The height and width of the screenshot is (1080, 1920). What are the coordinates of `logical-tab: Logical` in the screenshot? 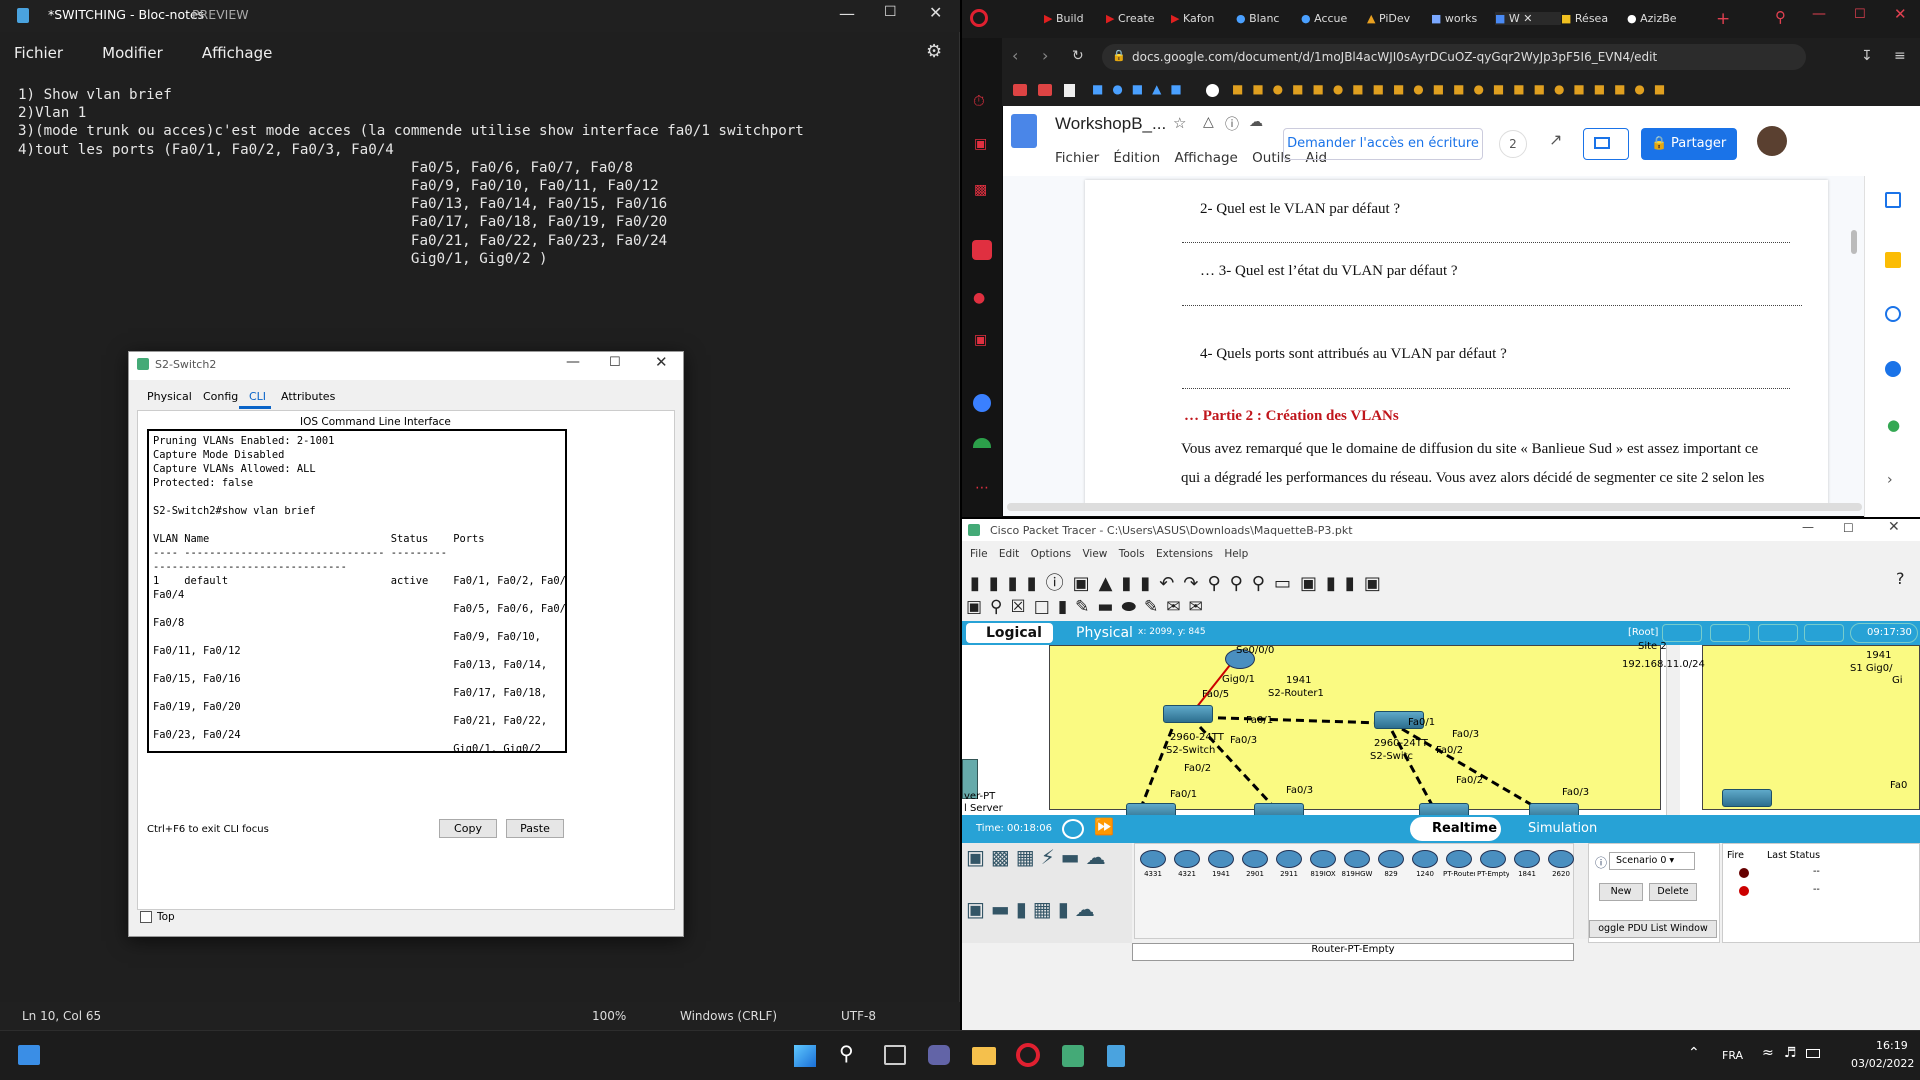 It's located at (1009, 633).